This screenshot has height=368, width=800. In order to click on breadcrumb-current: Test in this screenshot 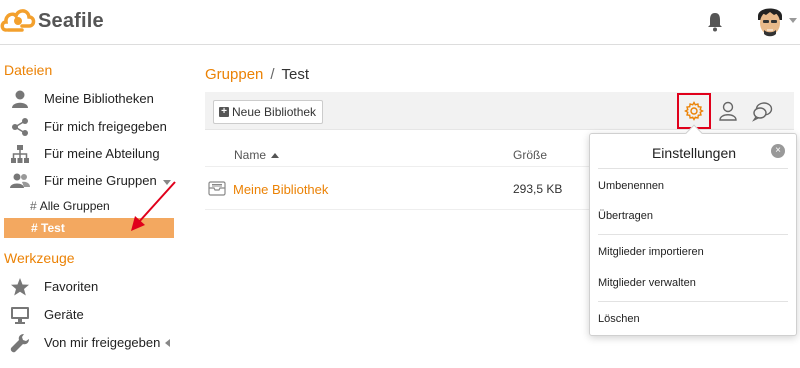, I will do `click(295, 74)`.